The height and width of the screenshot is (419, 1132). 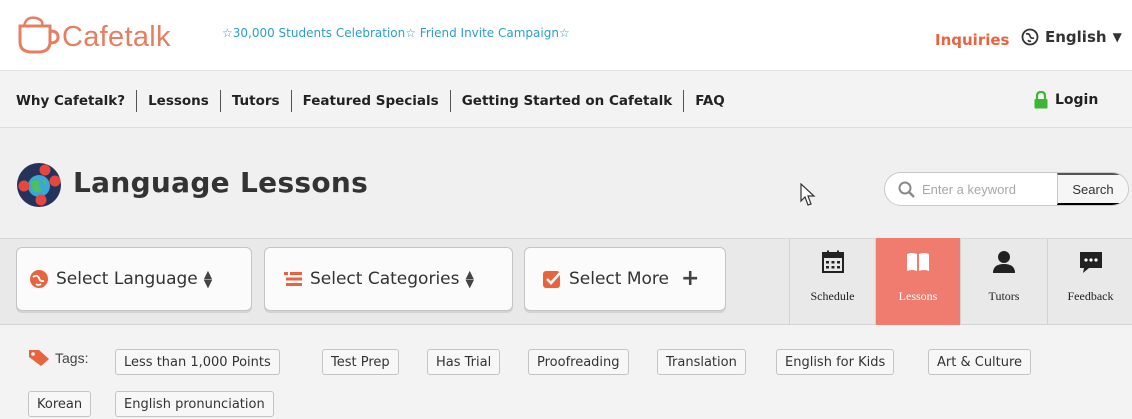 I want to click on page-title: Language Lessons, so click(x=221, y=182).